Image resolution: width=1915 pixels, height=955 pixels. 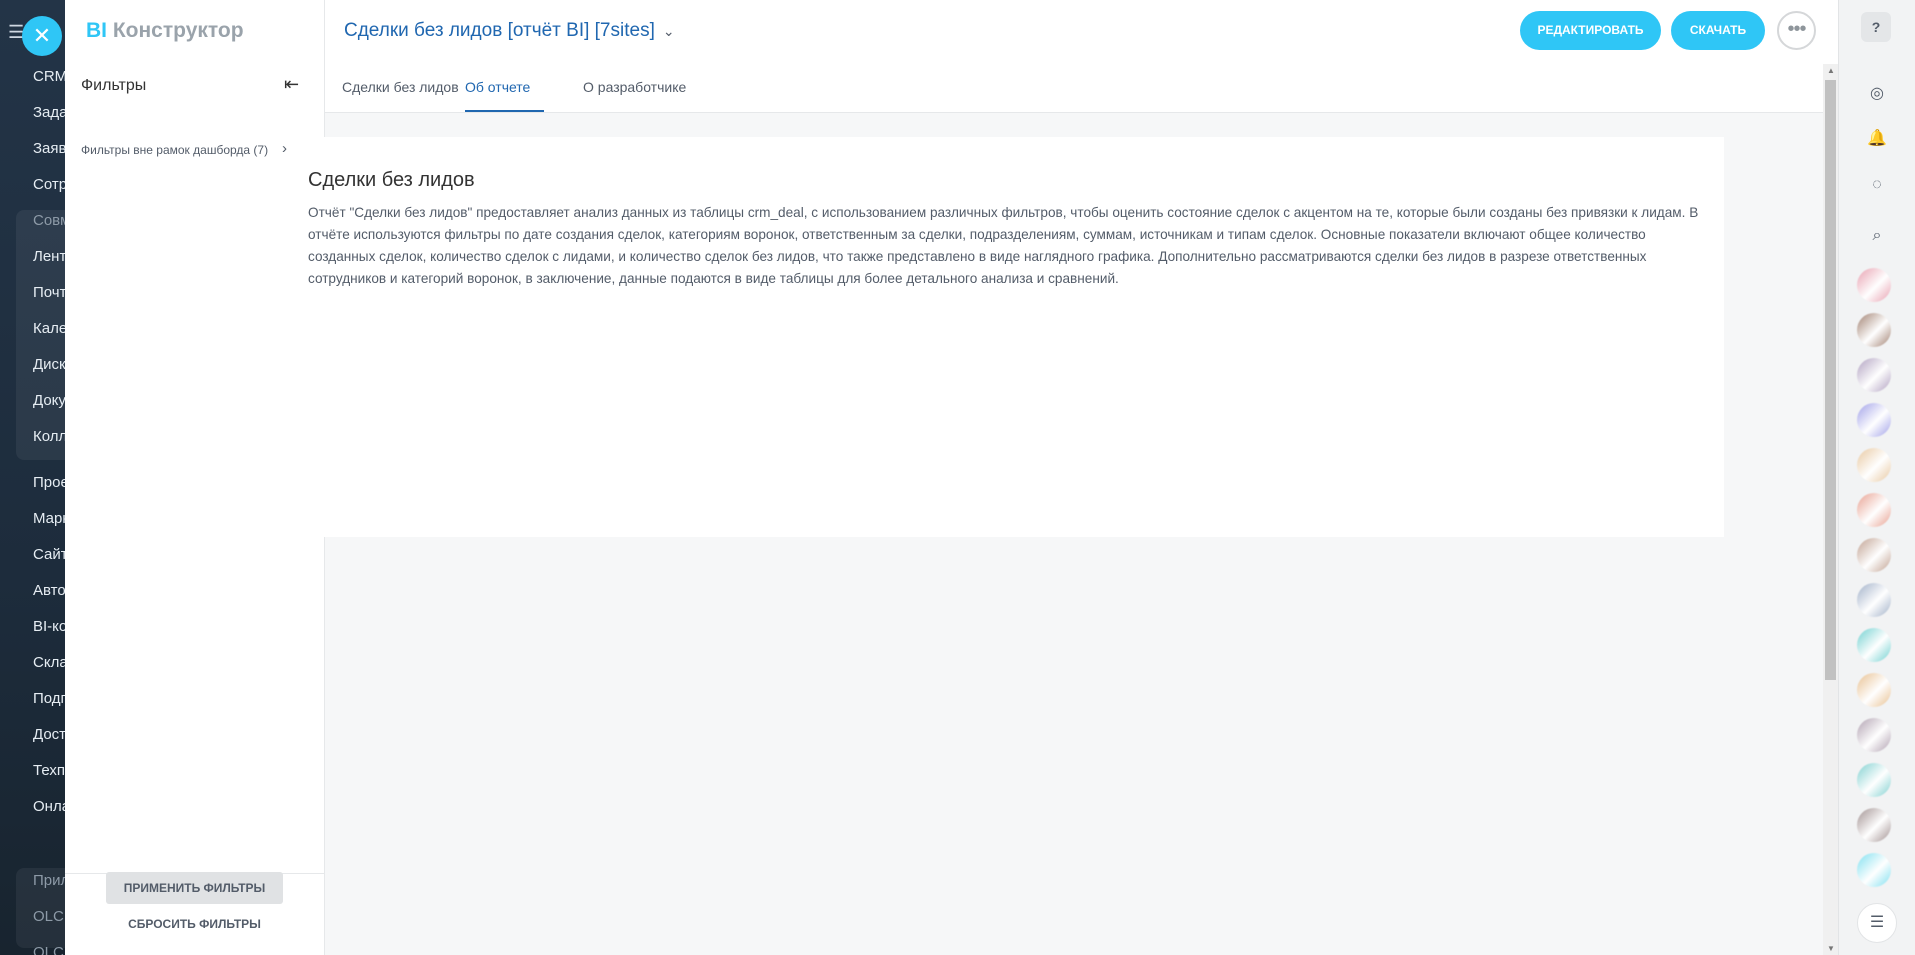 I want to click on portal-nav-item: Заяв, so click(x=49, y=148).